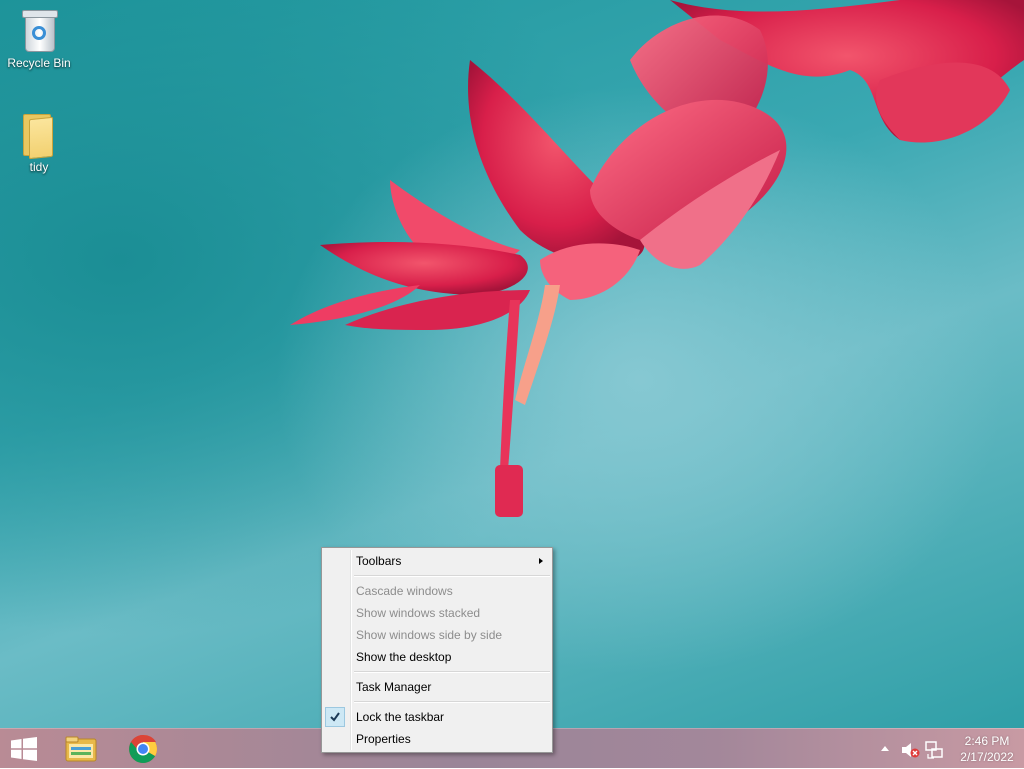 The height and width of the screenshot is (769, 1024). I want to click on menu-item-label: Show windows side by side, so click(429, 635).